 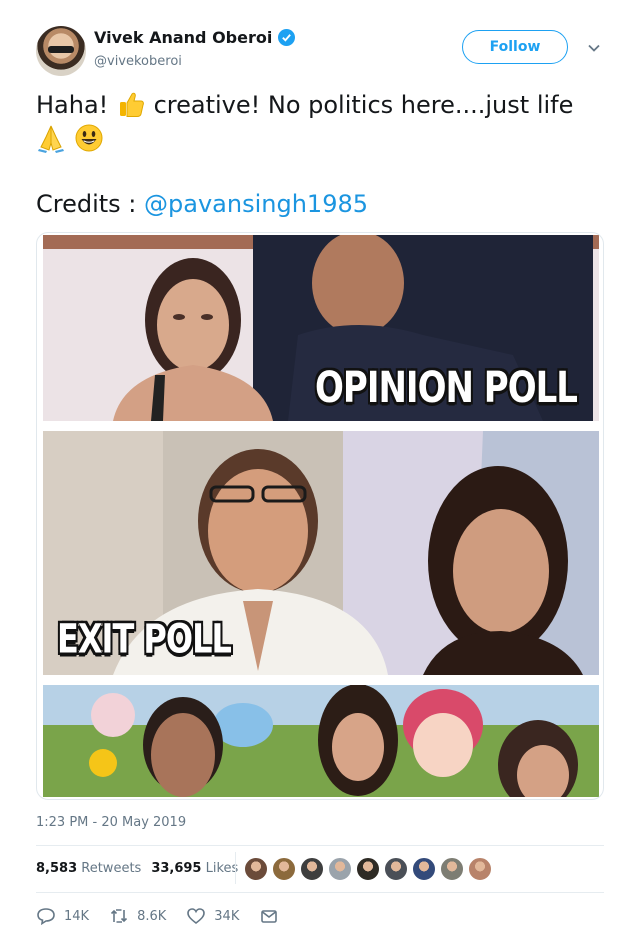 What do you see at coordinates (363, 105) in the screenshot?
I see `tweet-text-part2: creative! No politics here....just life` at bounding box center [363, 105].